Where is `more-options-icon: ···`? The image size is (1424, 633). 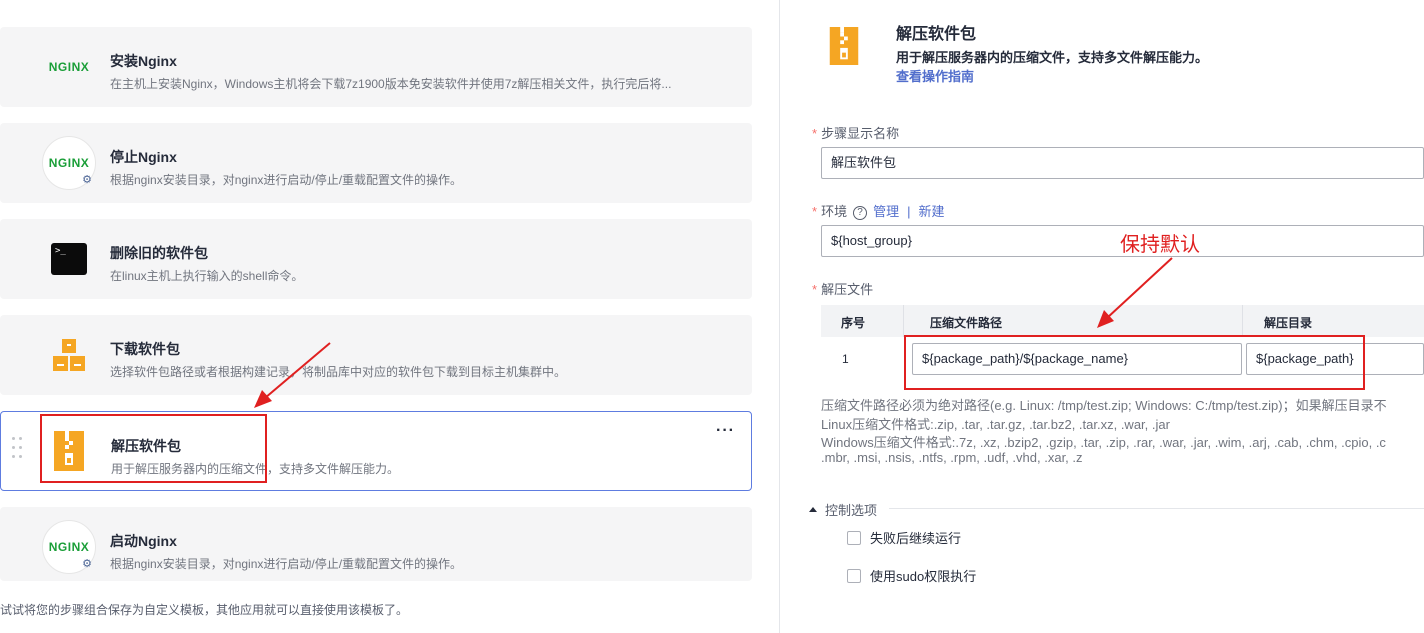 more-options-icon: ··· is located at coordinates (725, 431).